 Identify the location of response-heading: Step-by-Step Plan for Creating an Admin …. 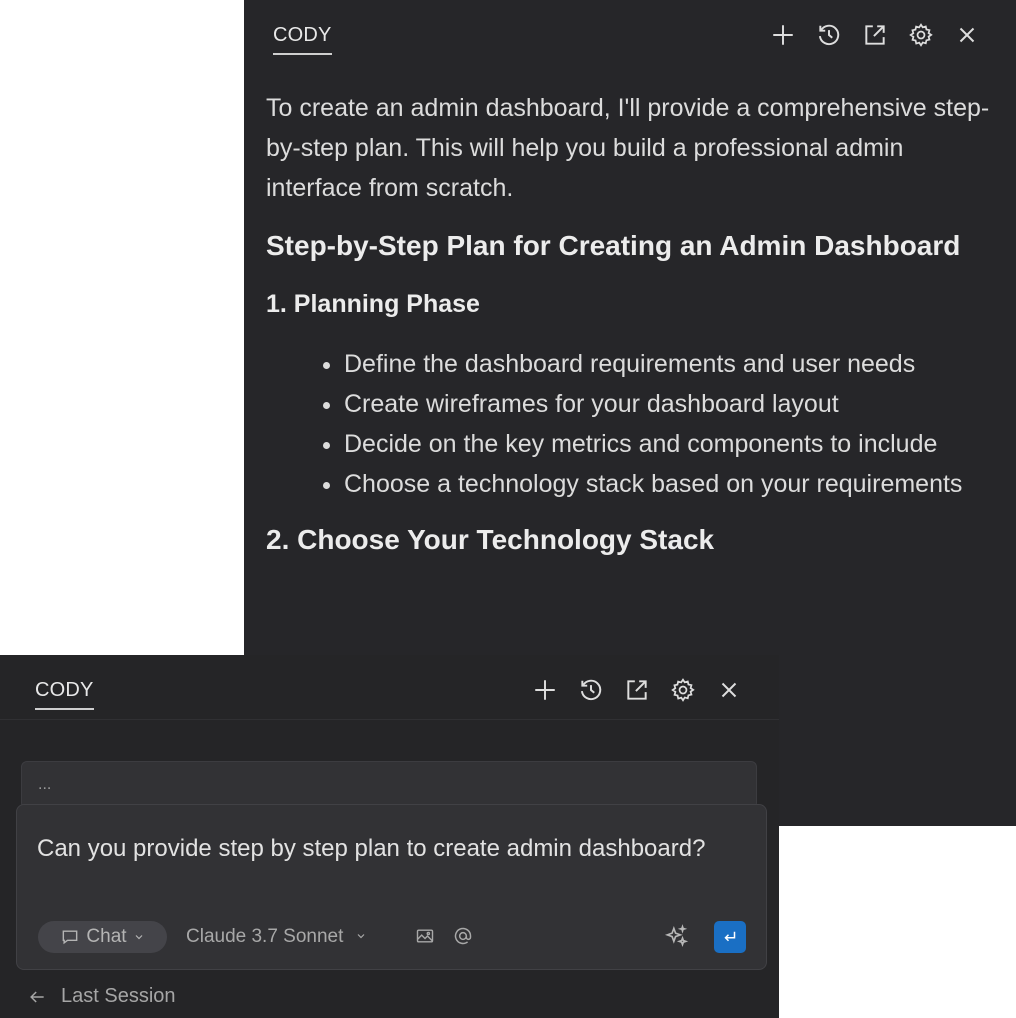
(613, 245).